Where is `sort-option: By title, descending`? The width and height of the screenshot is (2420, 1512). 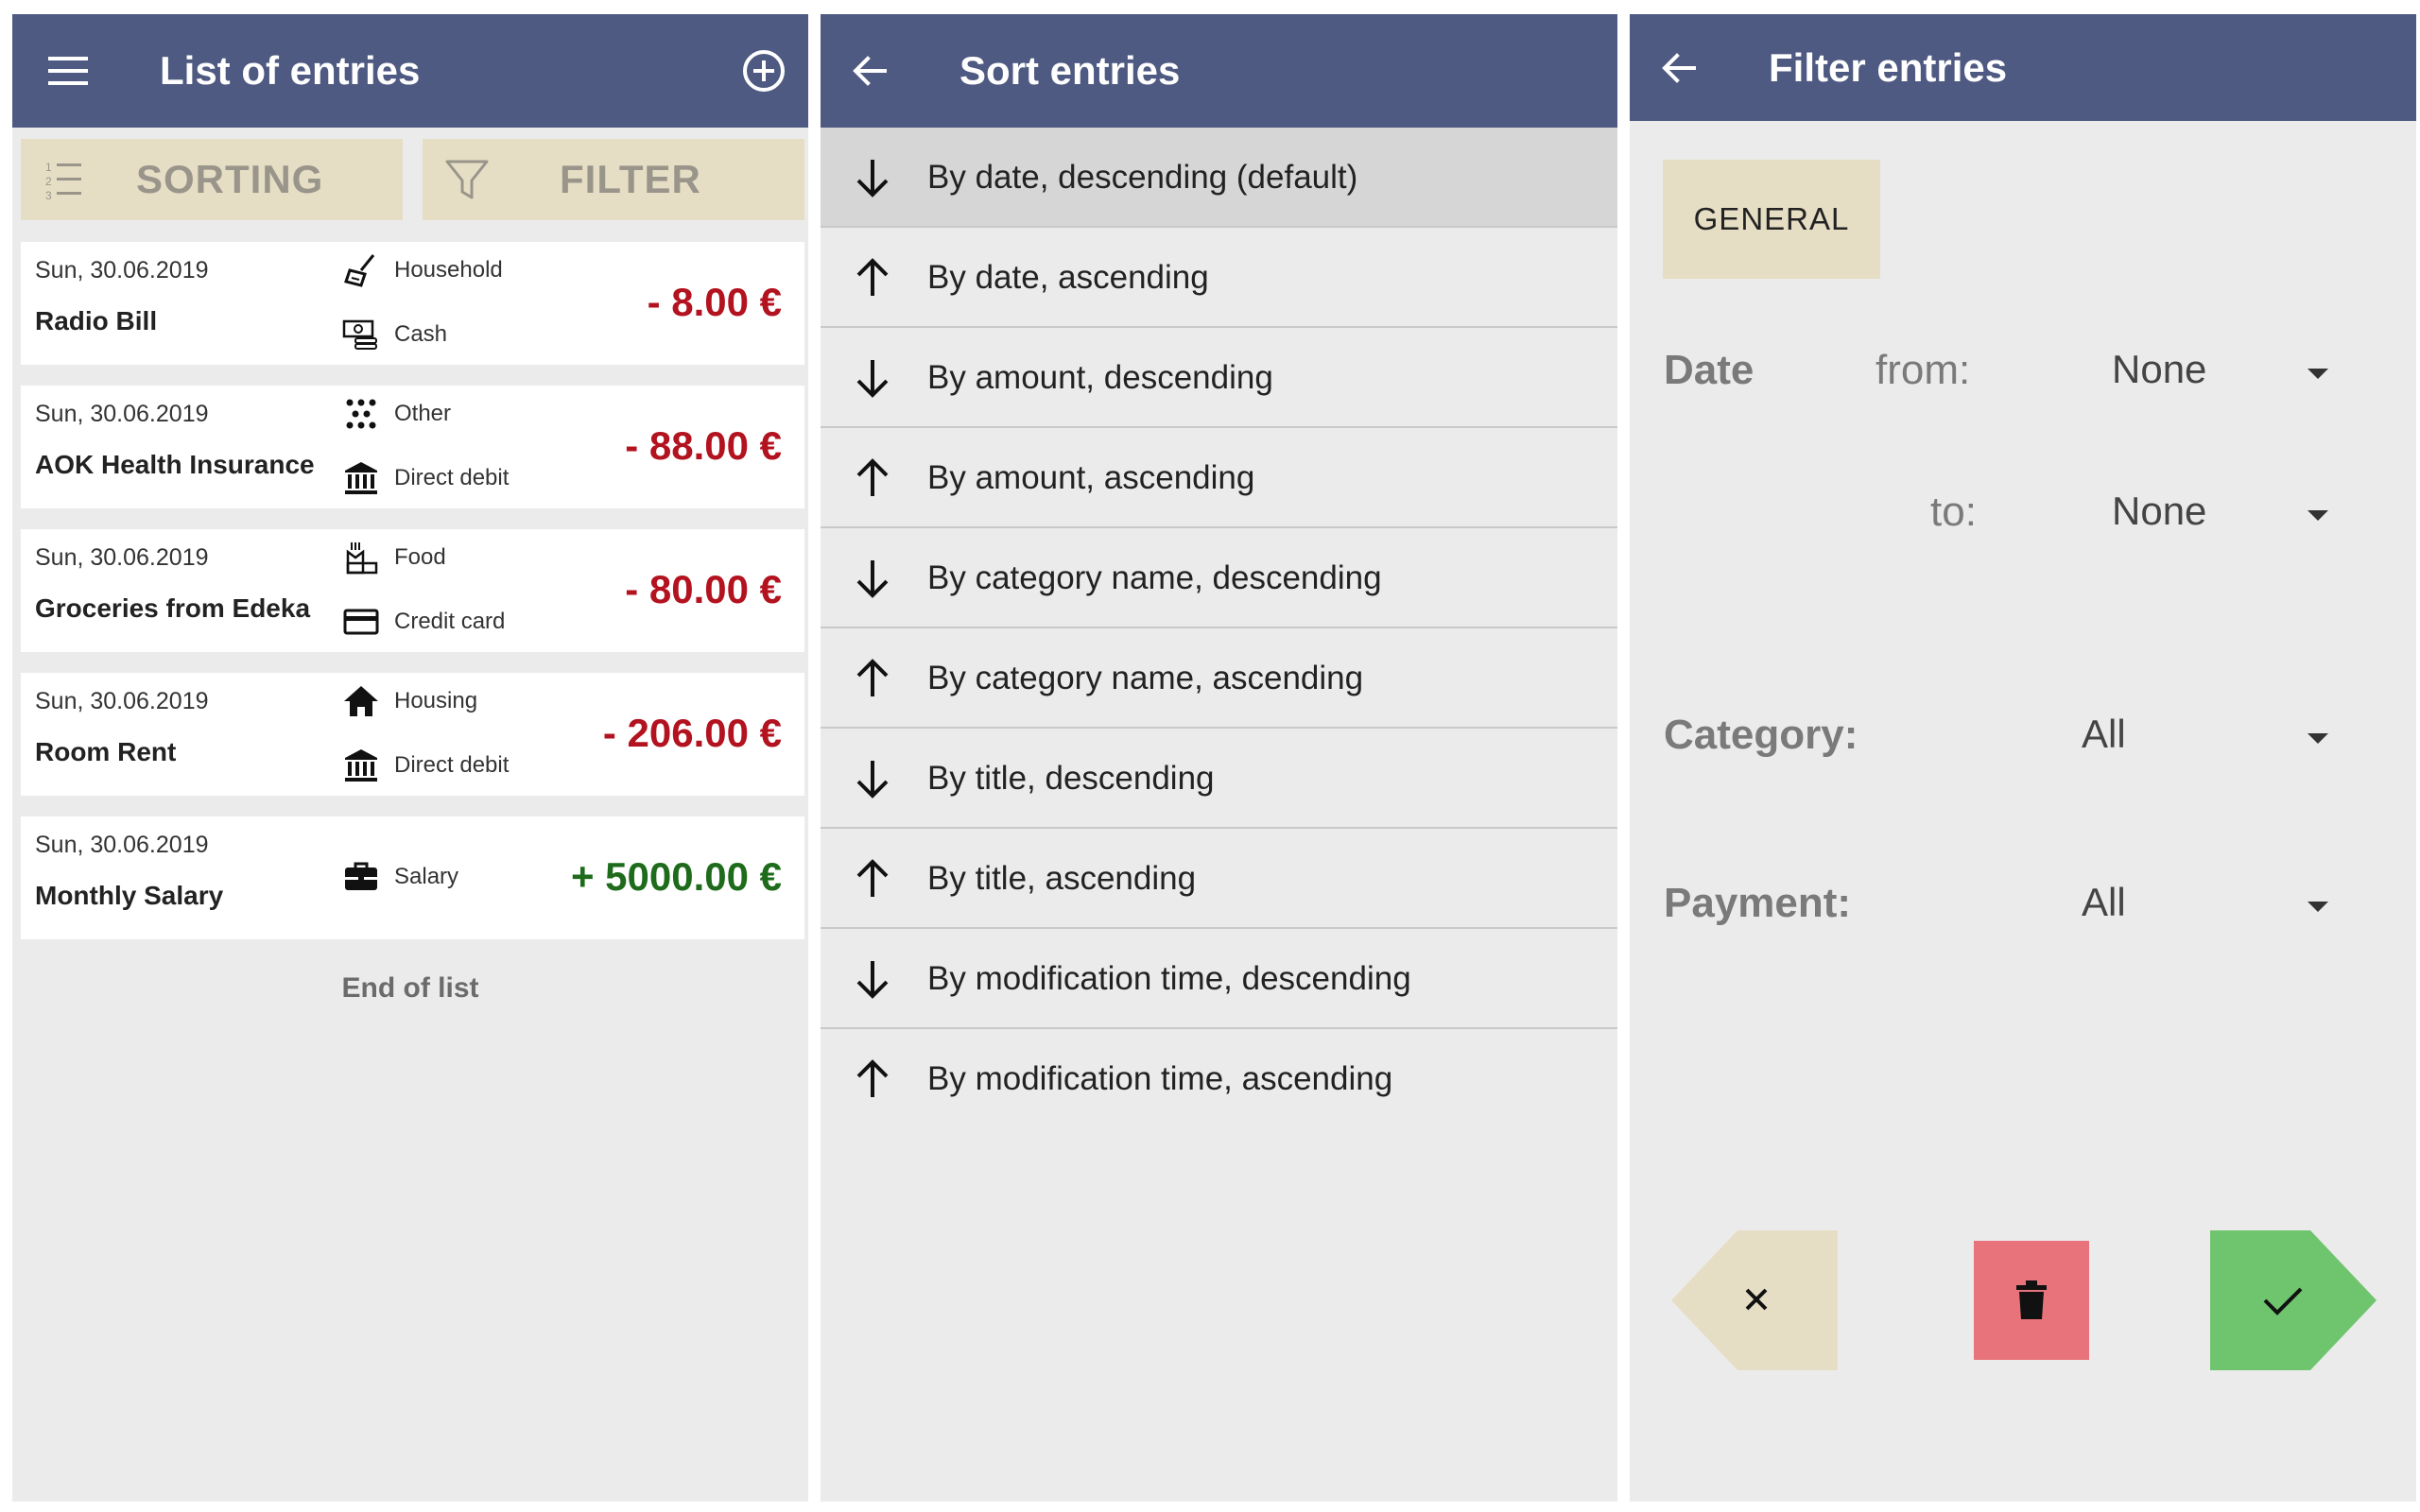
sort-option: By title, descending is located at coordinates (1219, 779).